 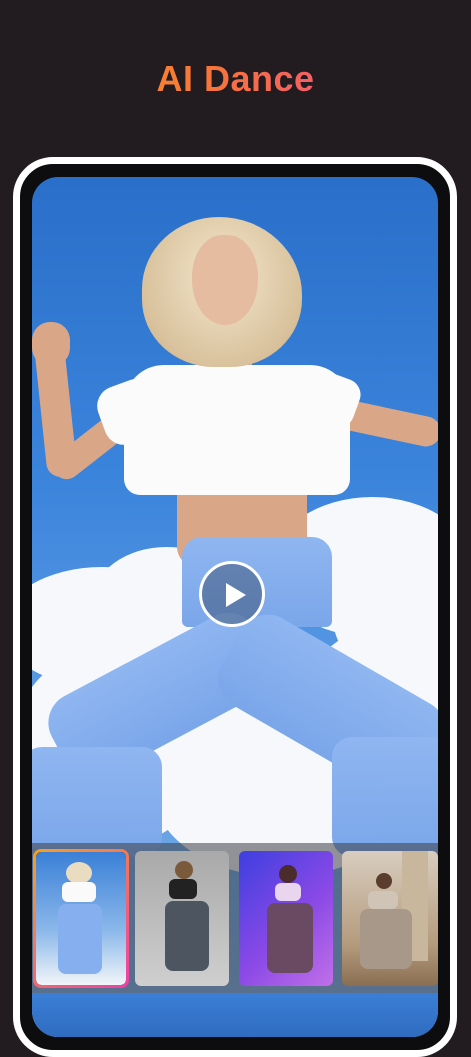 I want to click on thumbnail-studio-gray, so click(x=182, y=918).